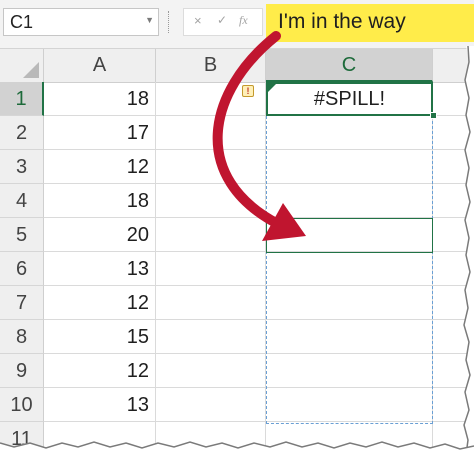 Image resolution: width=474 pixels, height=455 pixels. What do you see at coordinates (349, 65) in the screenshot?
I see `column-header-c: C` at bounding box center [349, 65].